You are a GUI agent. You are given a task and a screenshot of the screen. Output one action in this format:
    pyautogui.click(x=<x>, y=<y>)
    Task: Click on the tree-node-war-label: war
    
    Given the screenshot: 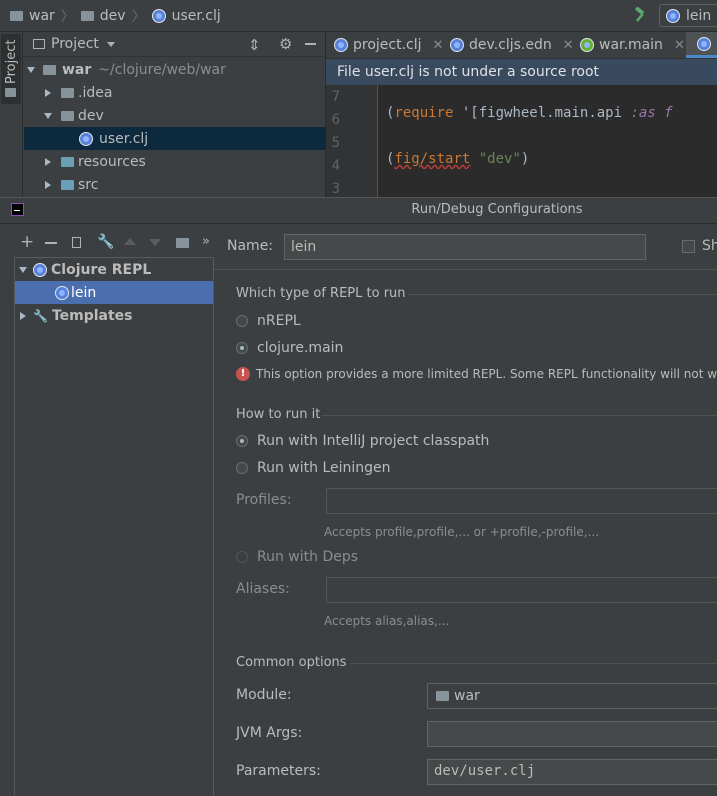 What is the action you would take?
    pyautogui.click(x=77, y=69)
    